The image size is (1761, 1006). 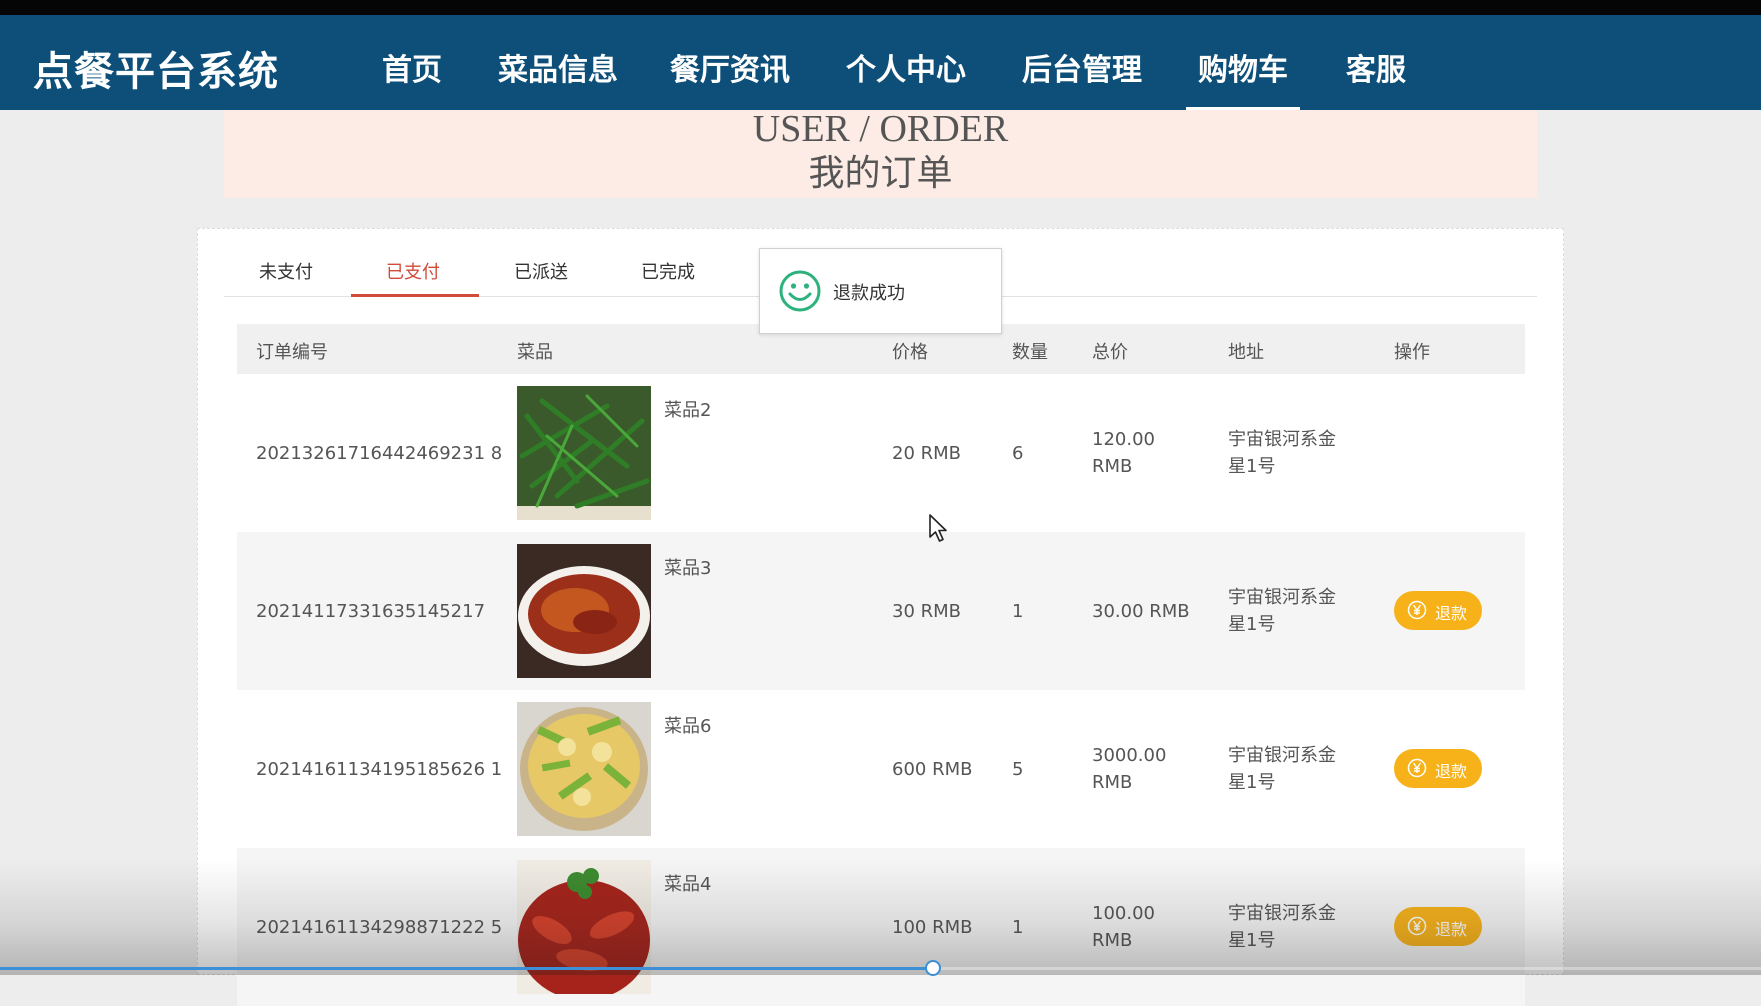 What do you see at coordinates (413, 271) in the screenshot?
I see `tab-paid: 已支付` at bounding box center [413, 271].